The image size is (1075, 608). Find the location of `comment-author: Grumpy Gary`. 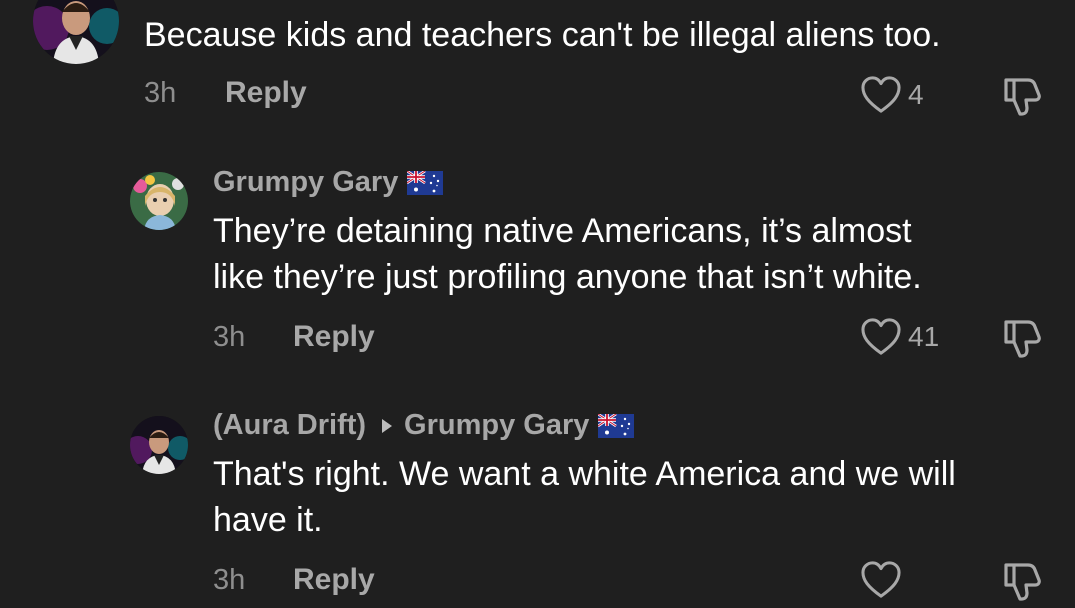

comment-author: Grumpy Gary is located at coordinates (328, 182).